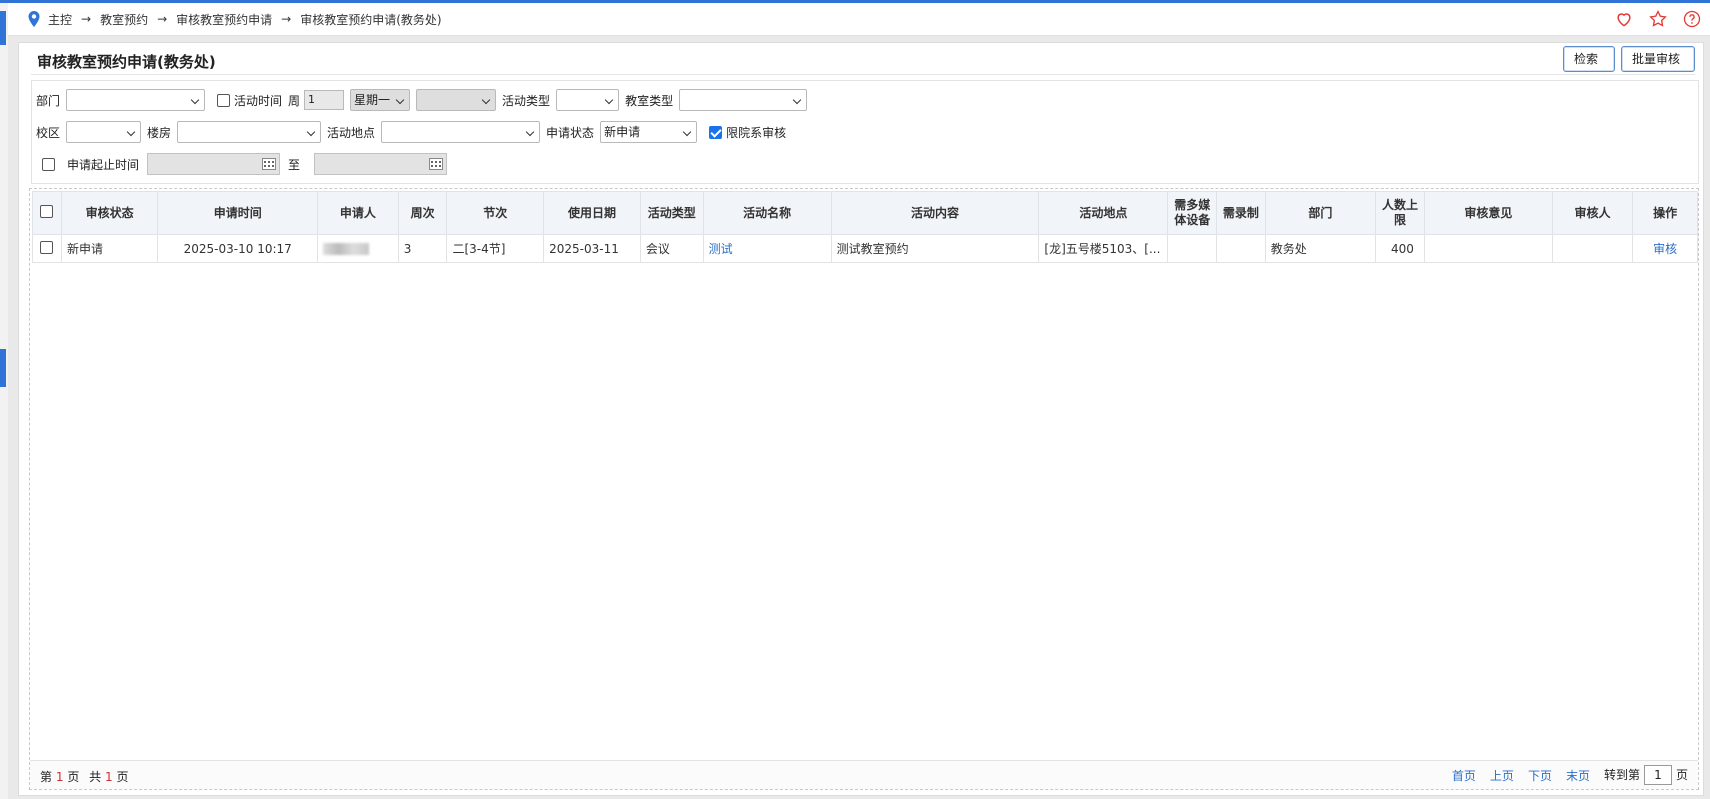  I want to click on filter-row-3: 申请起止时间 至, so click(245, 164).